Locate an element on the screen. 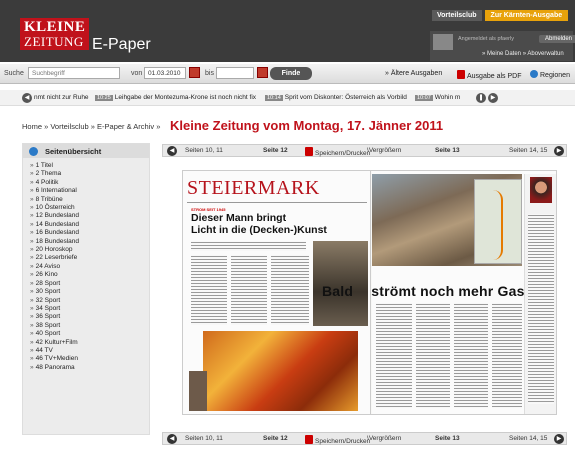  right-page-label: Seite 13 is located at coordinates (447, 438).